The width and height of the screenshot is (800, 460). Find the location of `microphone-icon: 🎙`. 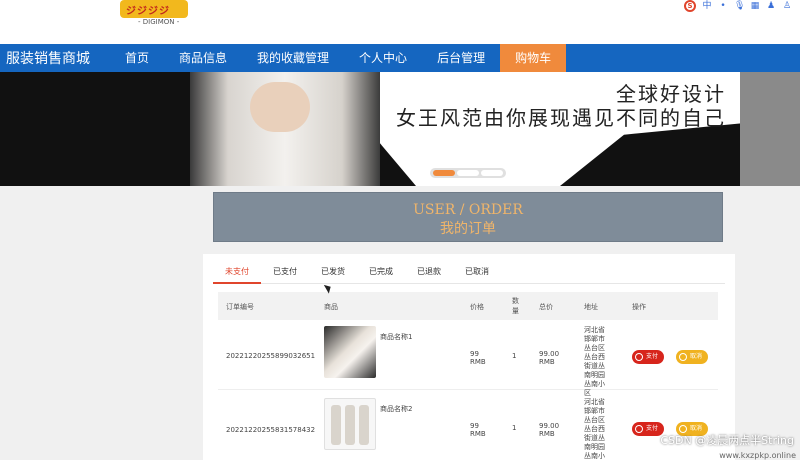

microphone-icon: 🎙 is located at coordinates (739, 6).